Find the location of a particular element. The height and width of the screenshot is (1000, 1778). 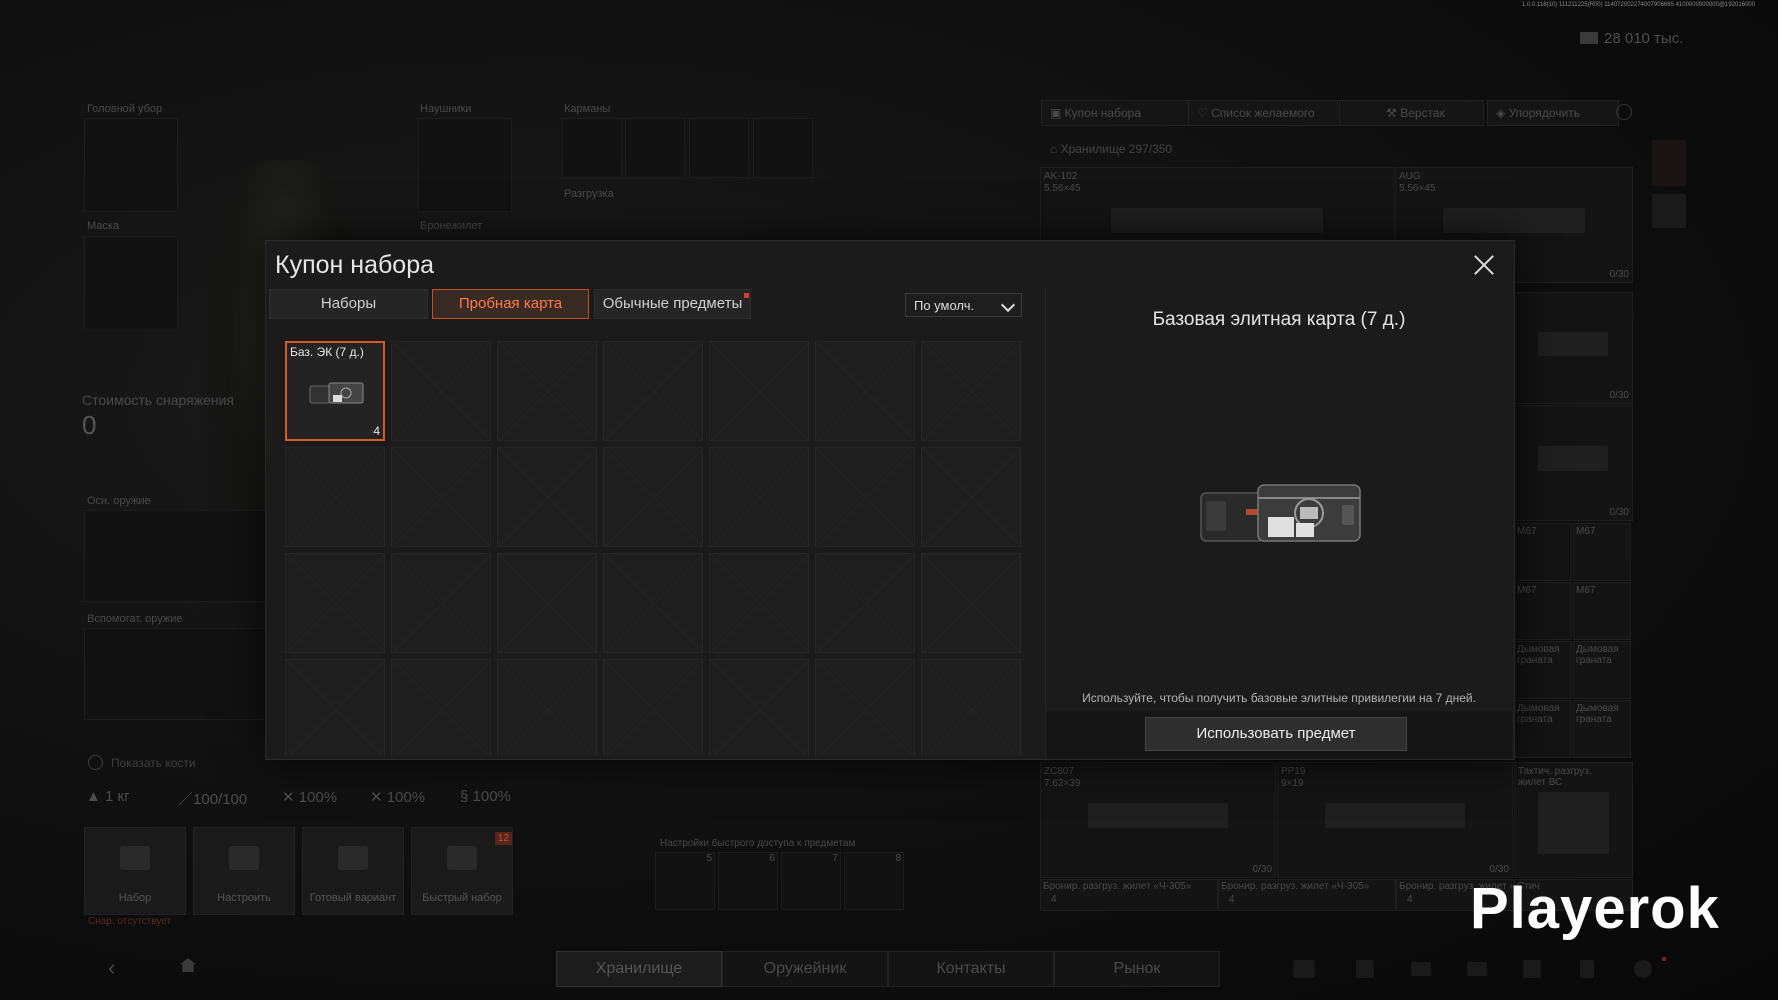

item-name: M67 is located at coordinates (1586, 590).